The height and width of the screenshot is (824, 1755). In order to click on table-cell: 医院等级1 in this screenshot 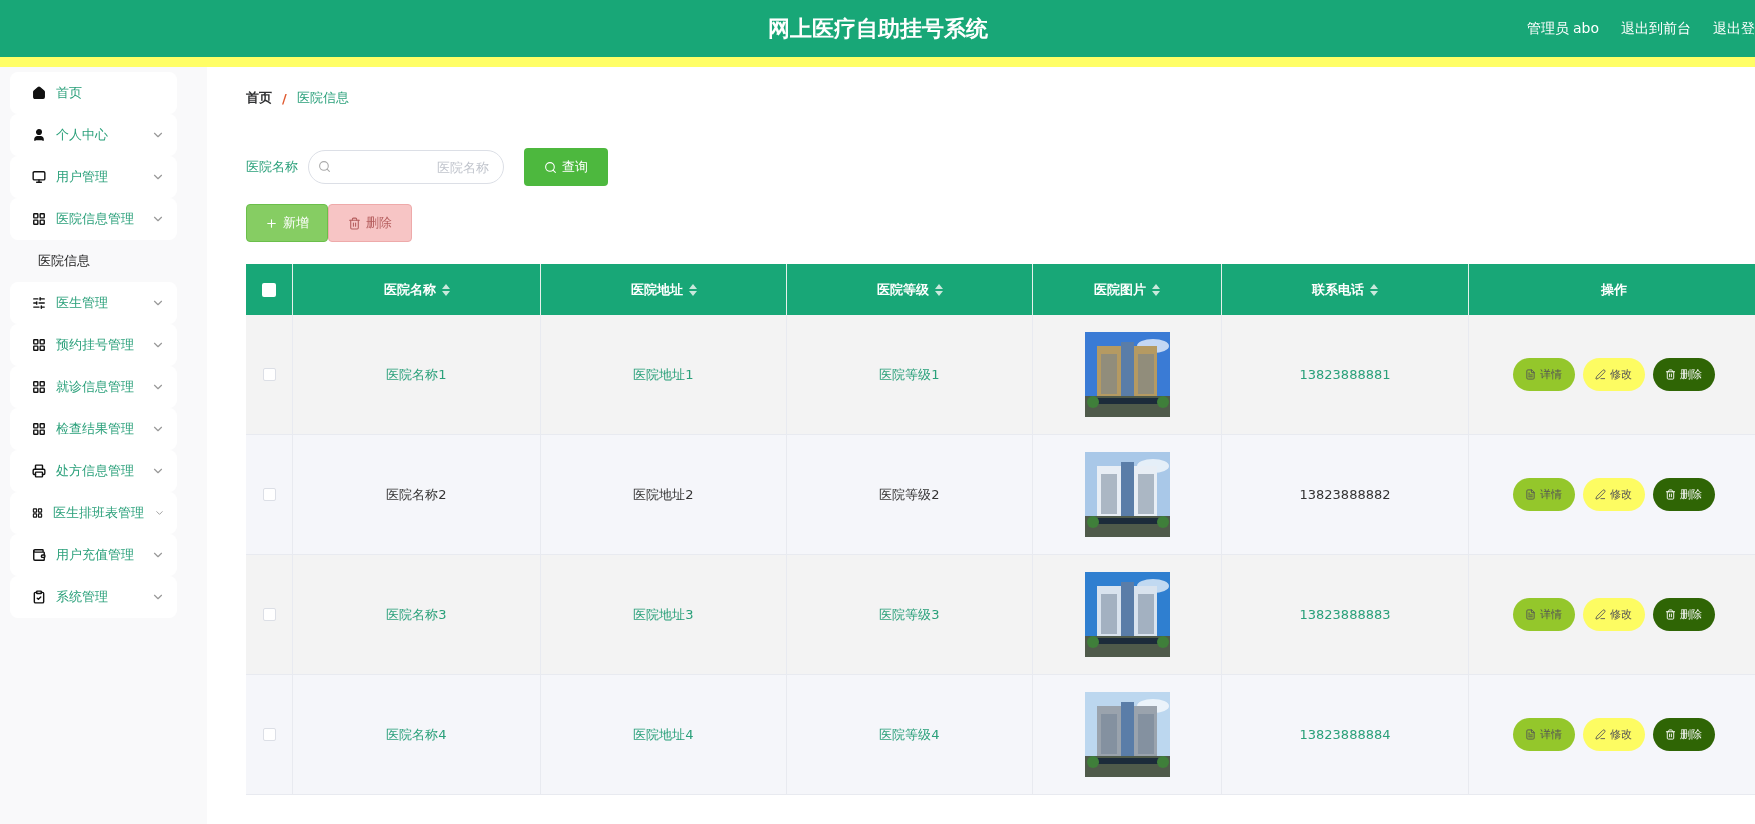, I will do `click(910, 375)`.